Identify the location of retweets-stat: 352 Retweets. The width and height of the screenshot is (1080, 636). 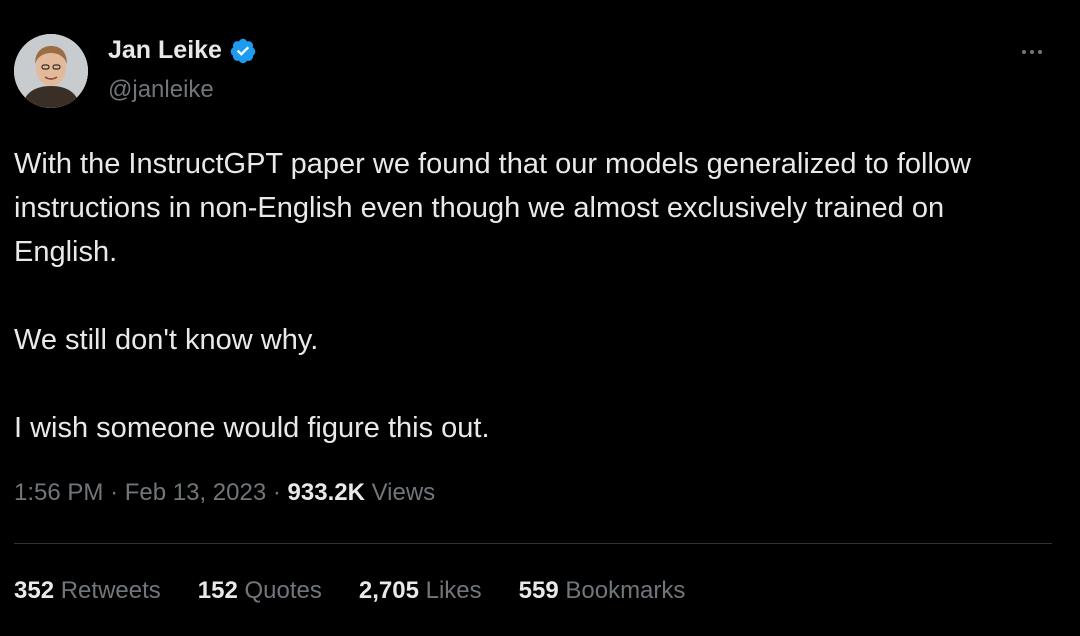
(87, 591).